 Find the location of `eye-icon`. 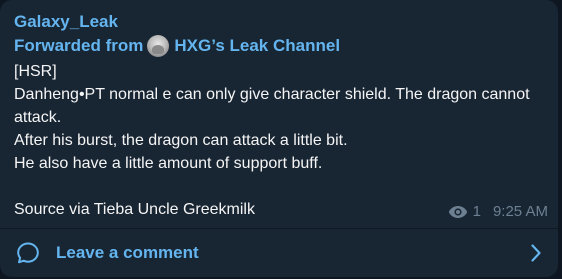

eye-icon is located at coordinates (457, 211).